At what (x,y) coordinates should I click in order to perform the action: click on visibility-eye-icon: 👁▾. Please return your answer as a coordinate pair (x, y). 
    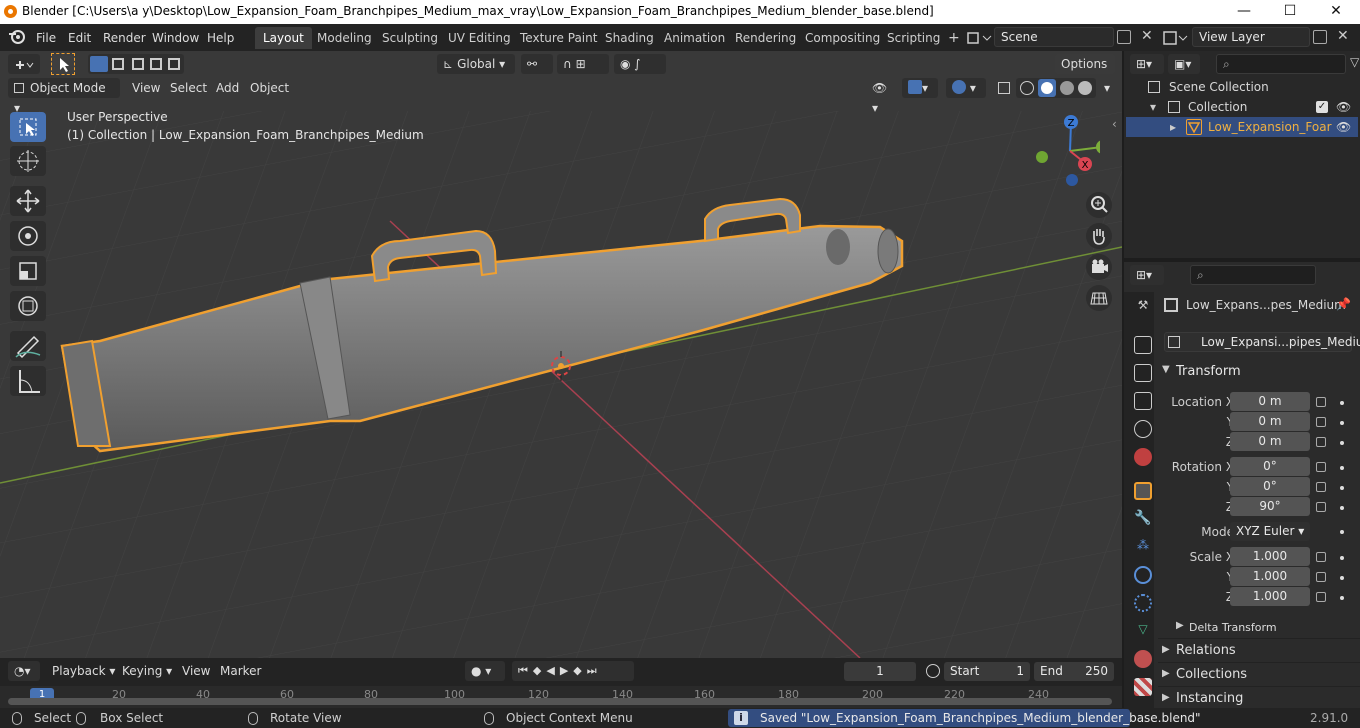
    Looking at the image, I should click on (882, 96).